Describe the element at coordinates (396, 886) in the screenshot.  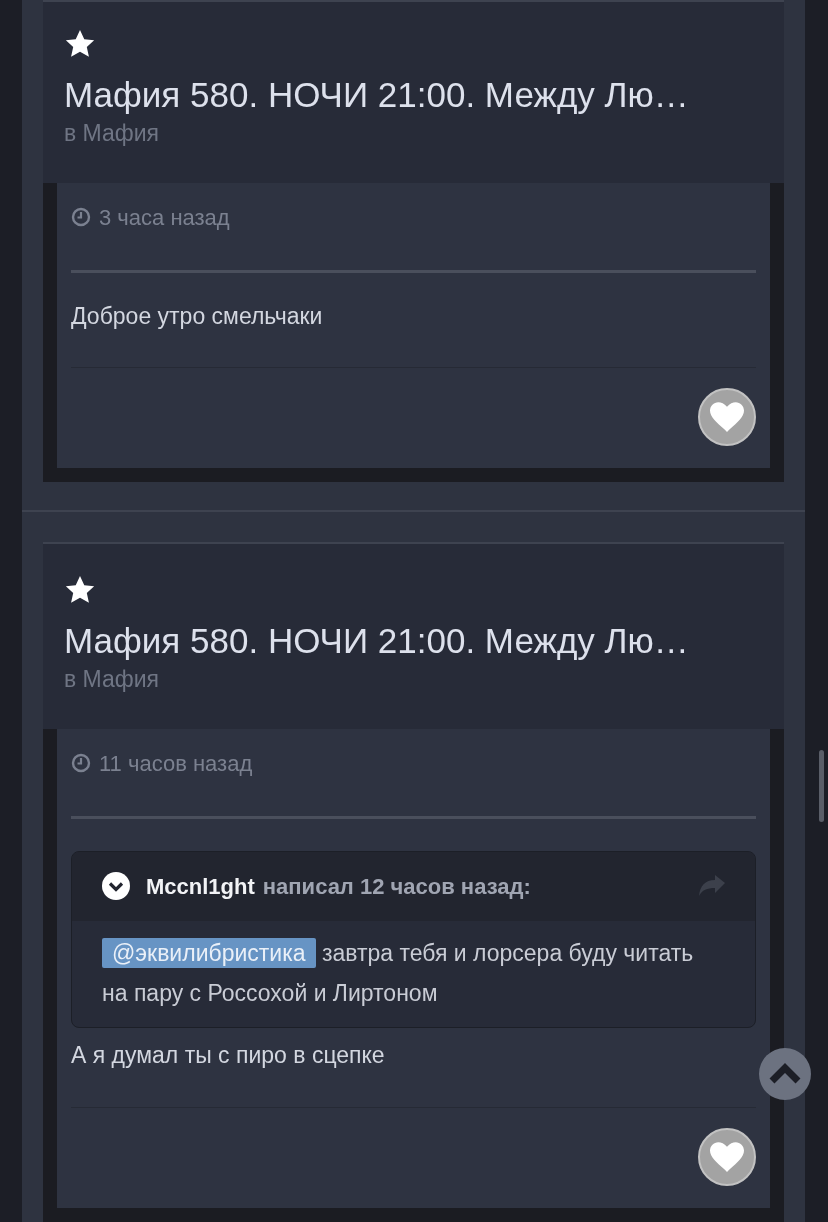
I see `quote-meta: написал 12 часов назад:` at that location.